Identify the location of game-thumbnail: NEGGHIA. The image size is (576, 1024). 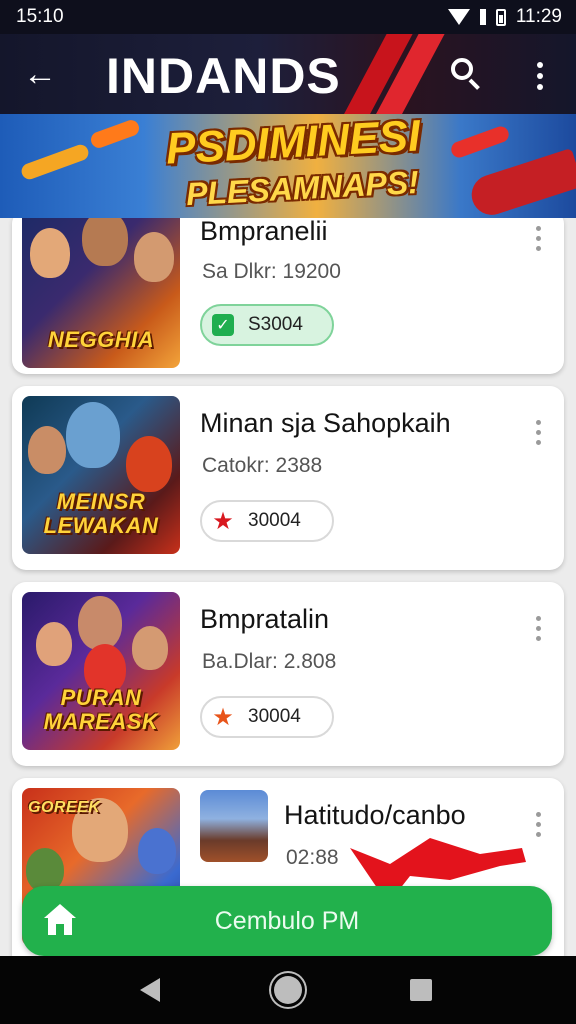
(101, 293).